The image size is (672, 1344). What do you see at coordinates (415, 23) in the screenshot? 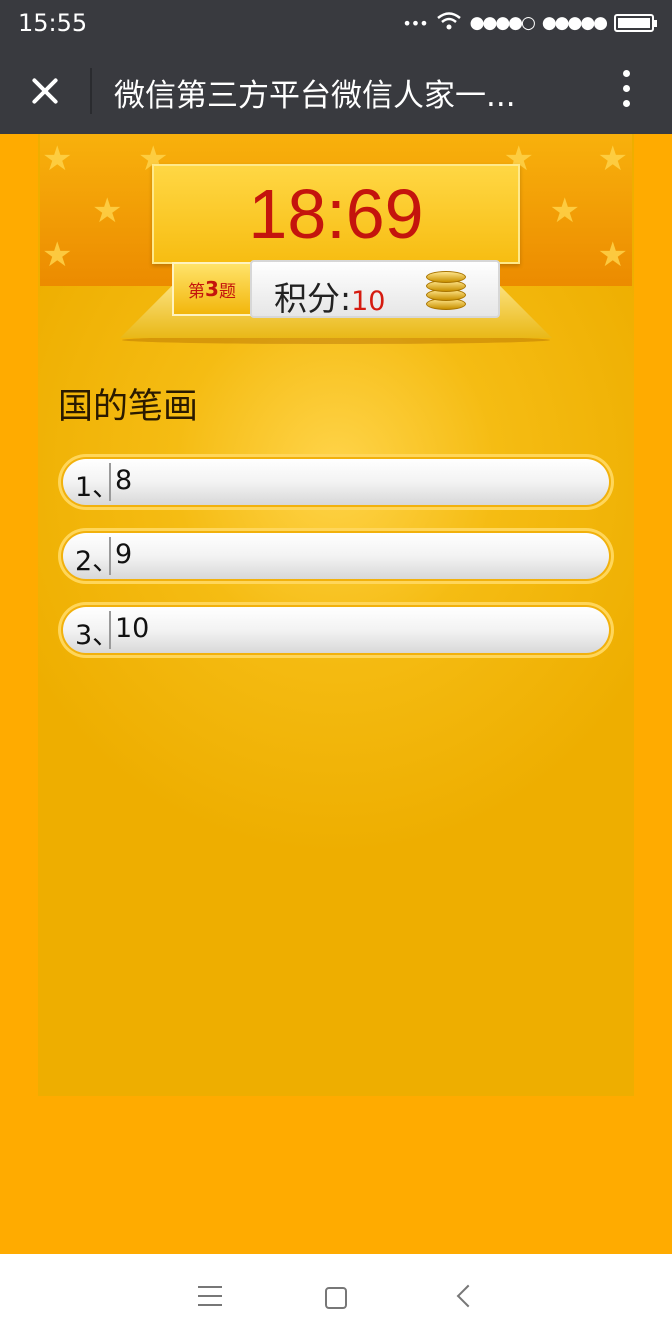
I see `more-notifications-icon: •••` at bounding box center [415, 23].